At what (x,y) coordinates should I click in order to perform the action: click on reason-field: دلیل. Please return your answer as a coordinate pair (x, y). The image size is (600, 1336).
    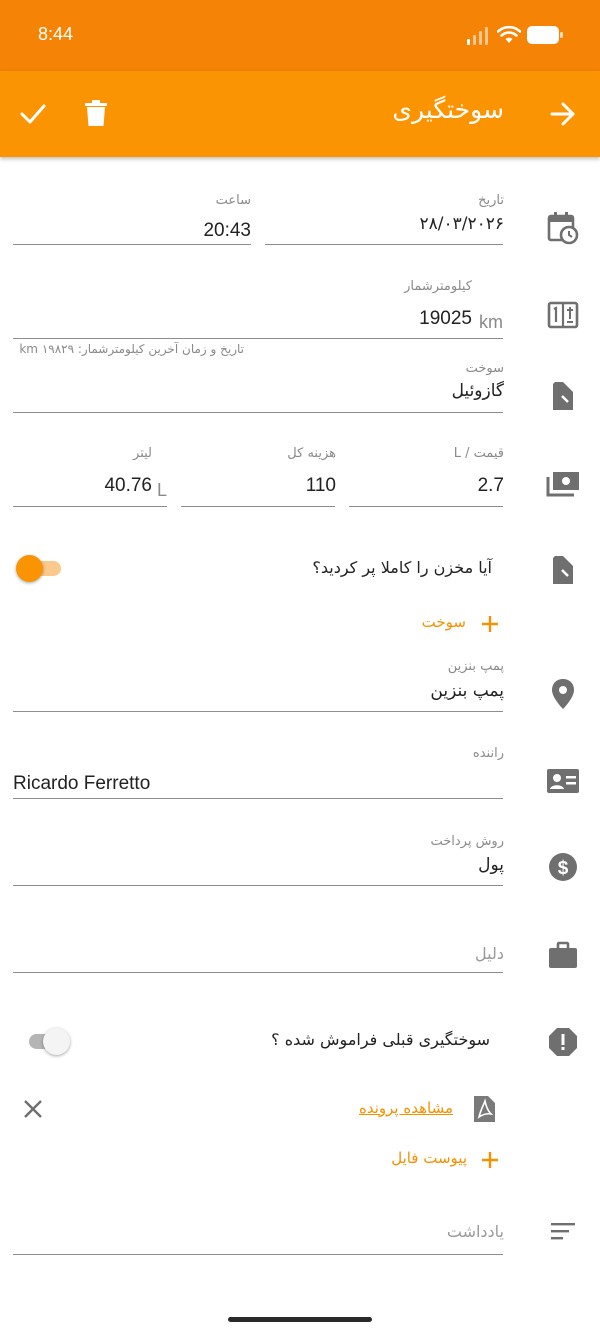
    Looking at the image, I should click on (489, 953).